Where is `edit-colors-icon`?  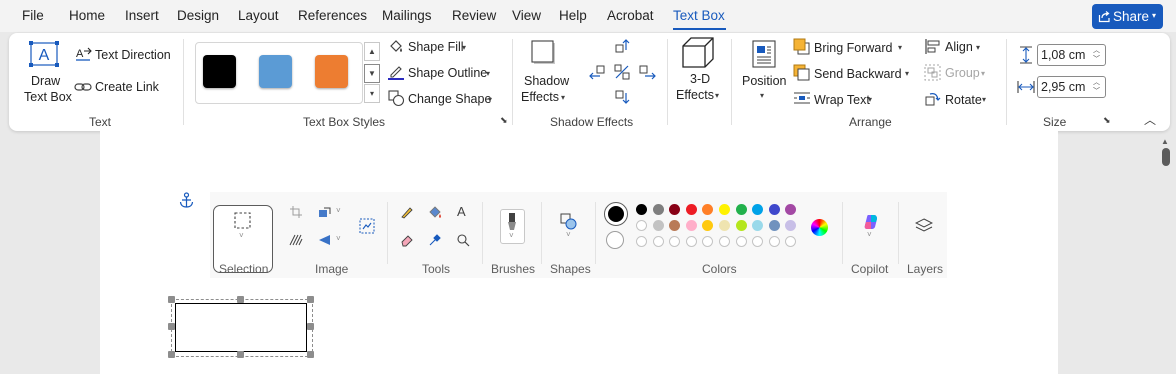
edit-colors-icon is located at coordinates (819, 227).